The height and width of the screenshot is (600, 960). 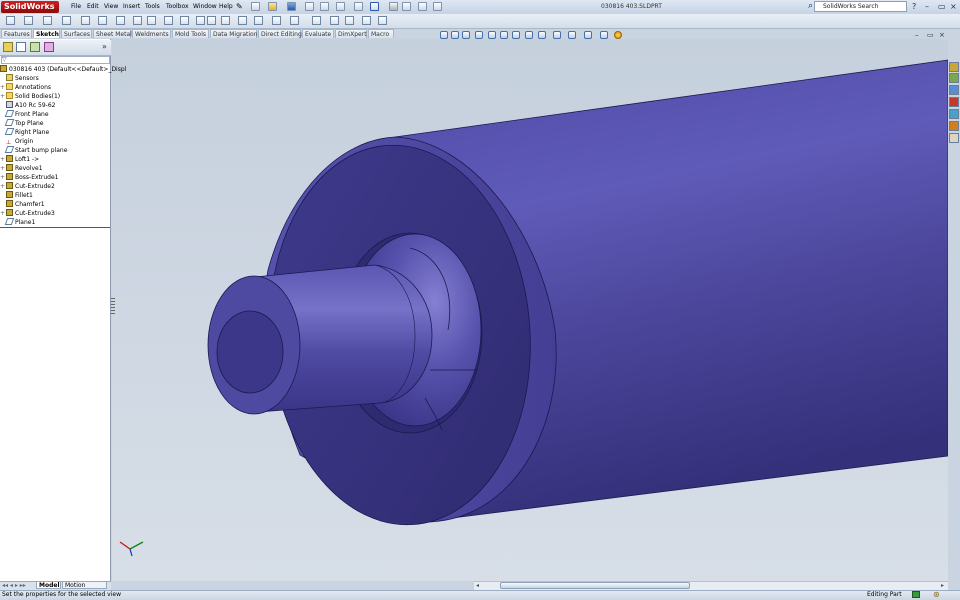 What do you see at coordinates (916, 594) in the screenshot?
I see `help-status-icon` at bounding box center [916, 594].